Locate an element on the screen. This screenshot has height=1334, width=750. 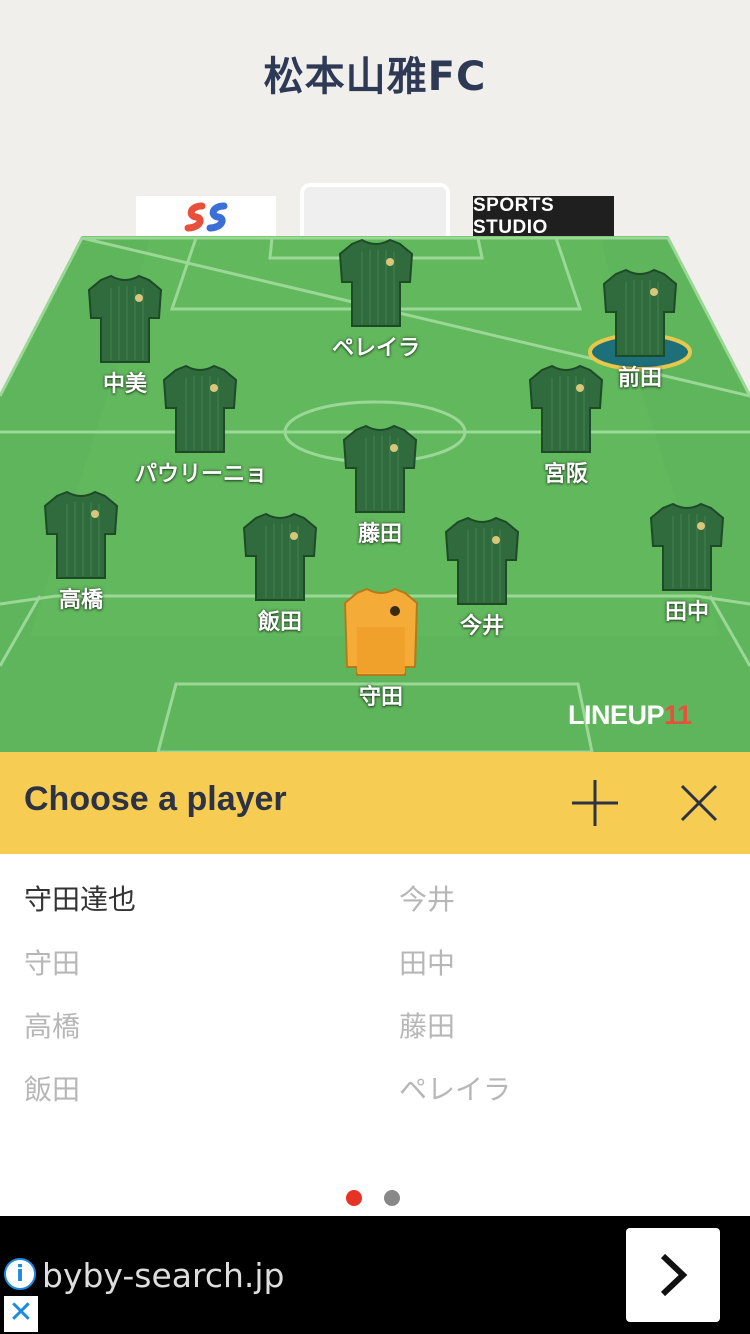
page-dots is located at coordinates (373, 1198).